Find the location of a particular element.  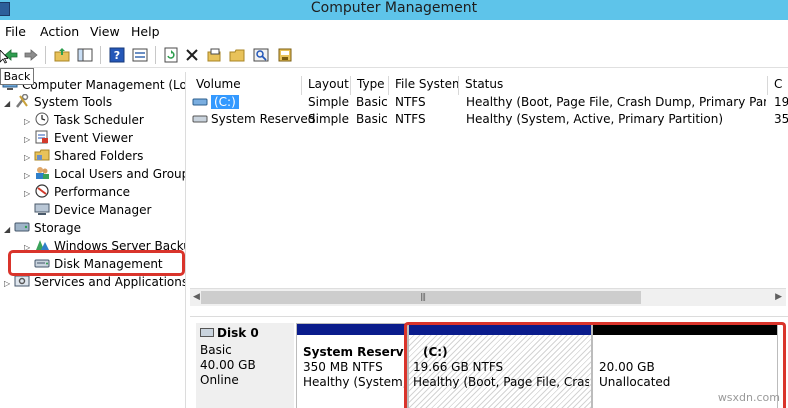

tree-label: Device Manager is located at coordinates (103, 210).